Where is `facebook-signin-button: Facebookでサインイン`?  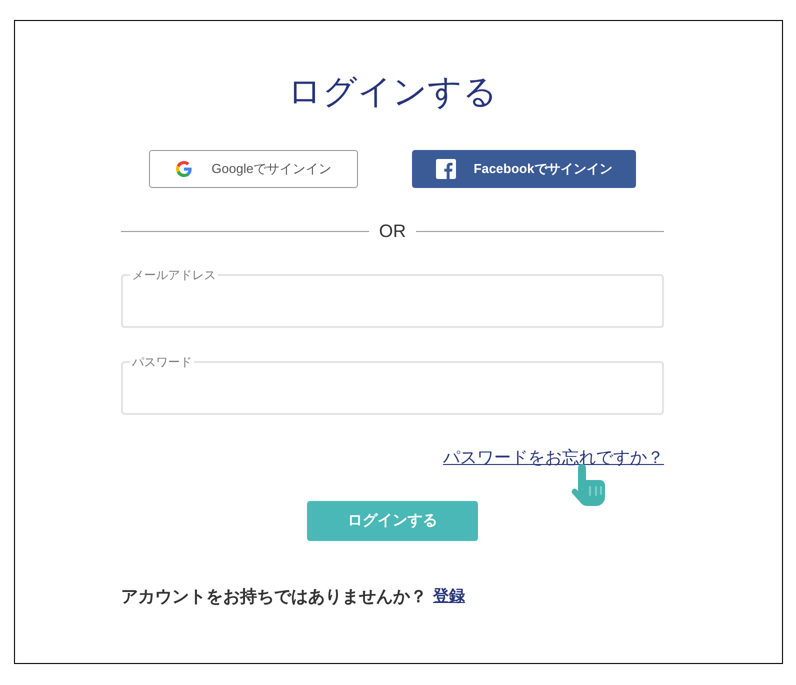
facebook-signin-button: Facebookでサインイン is located at coordinates (524, 169).